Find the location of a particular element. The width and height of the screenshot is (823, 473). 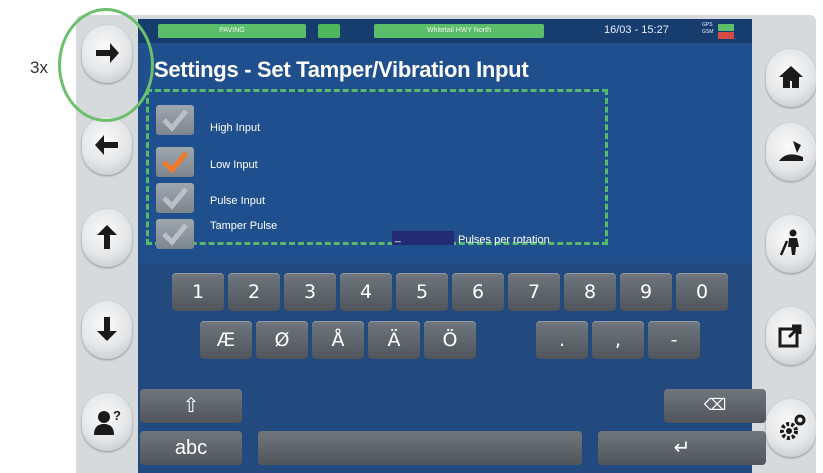

key: 7 is located at coordinates (534, 292).